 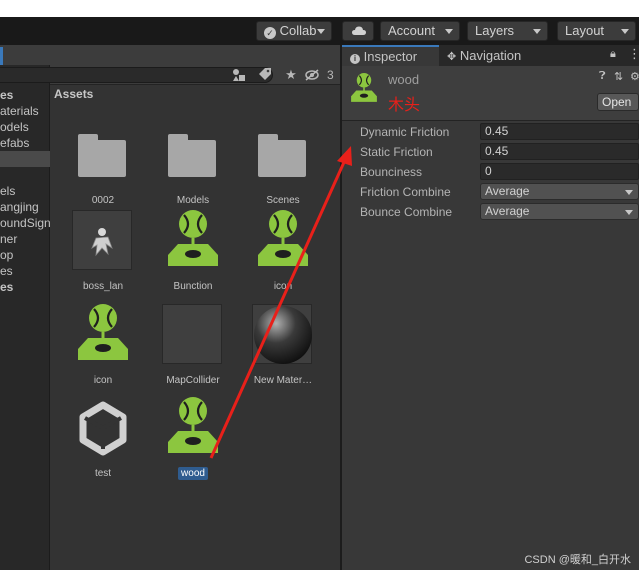 I want to click on tab-inspector: i Inspector, so click(x=390, y=55).